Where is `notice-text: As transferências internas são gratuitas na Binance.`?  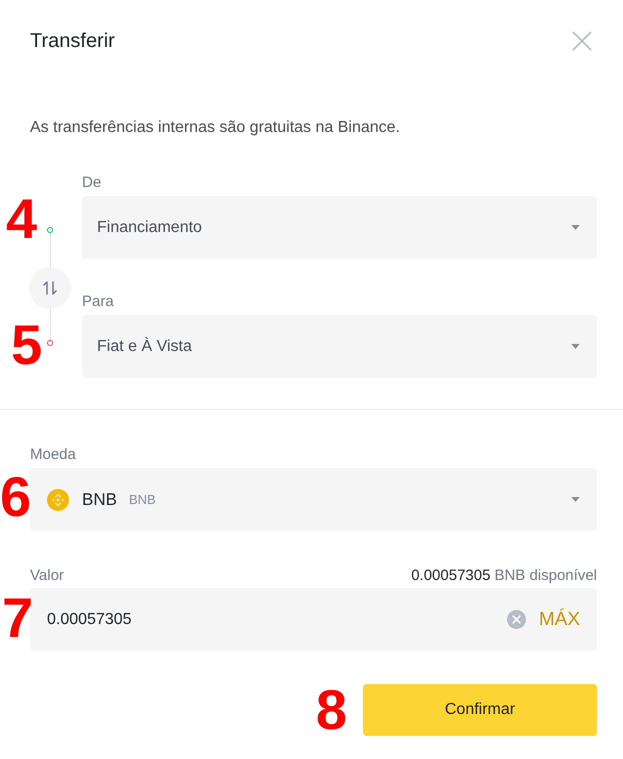
notice-text: As transferências internas são gratuitas na Binance. is located at coordinates (215, 128).